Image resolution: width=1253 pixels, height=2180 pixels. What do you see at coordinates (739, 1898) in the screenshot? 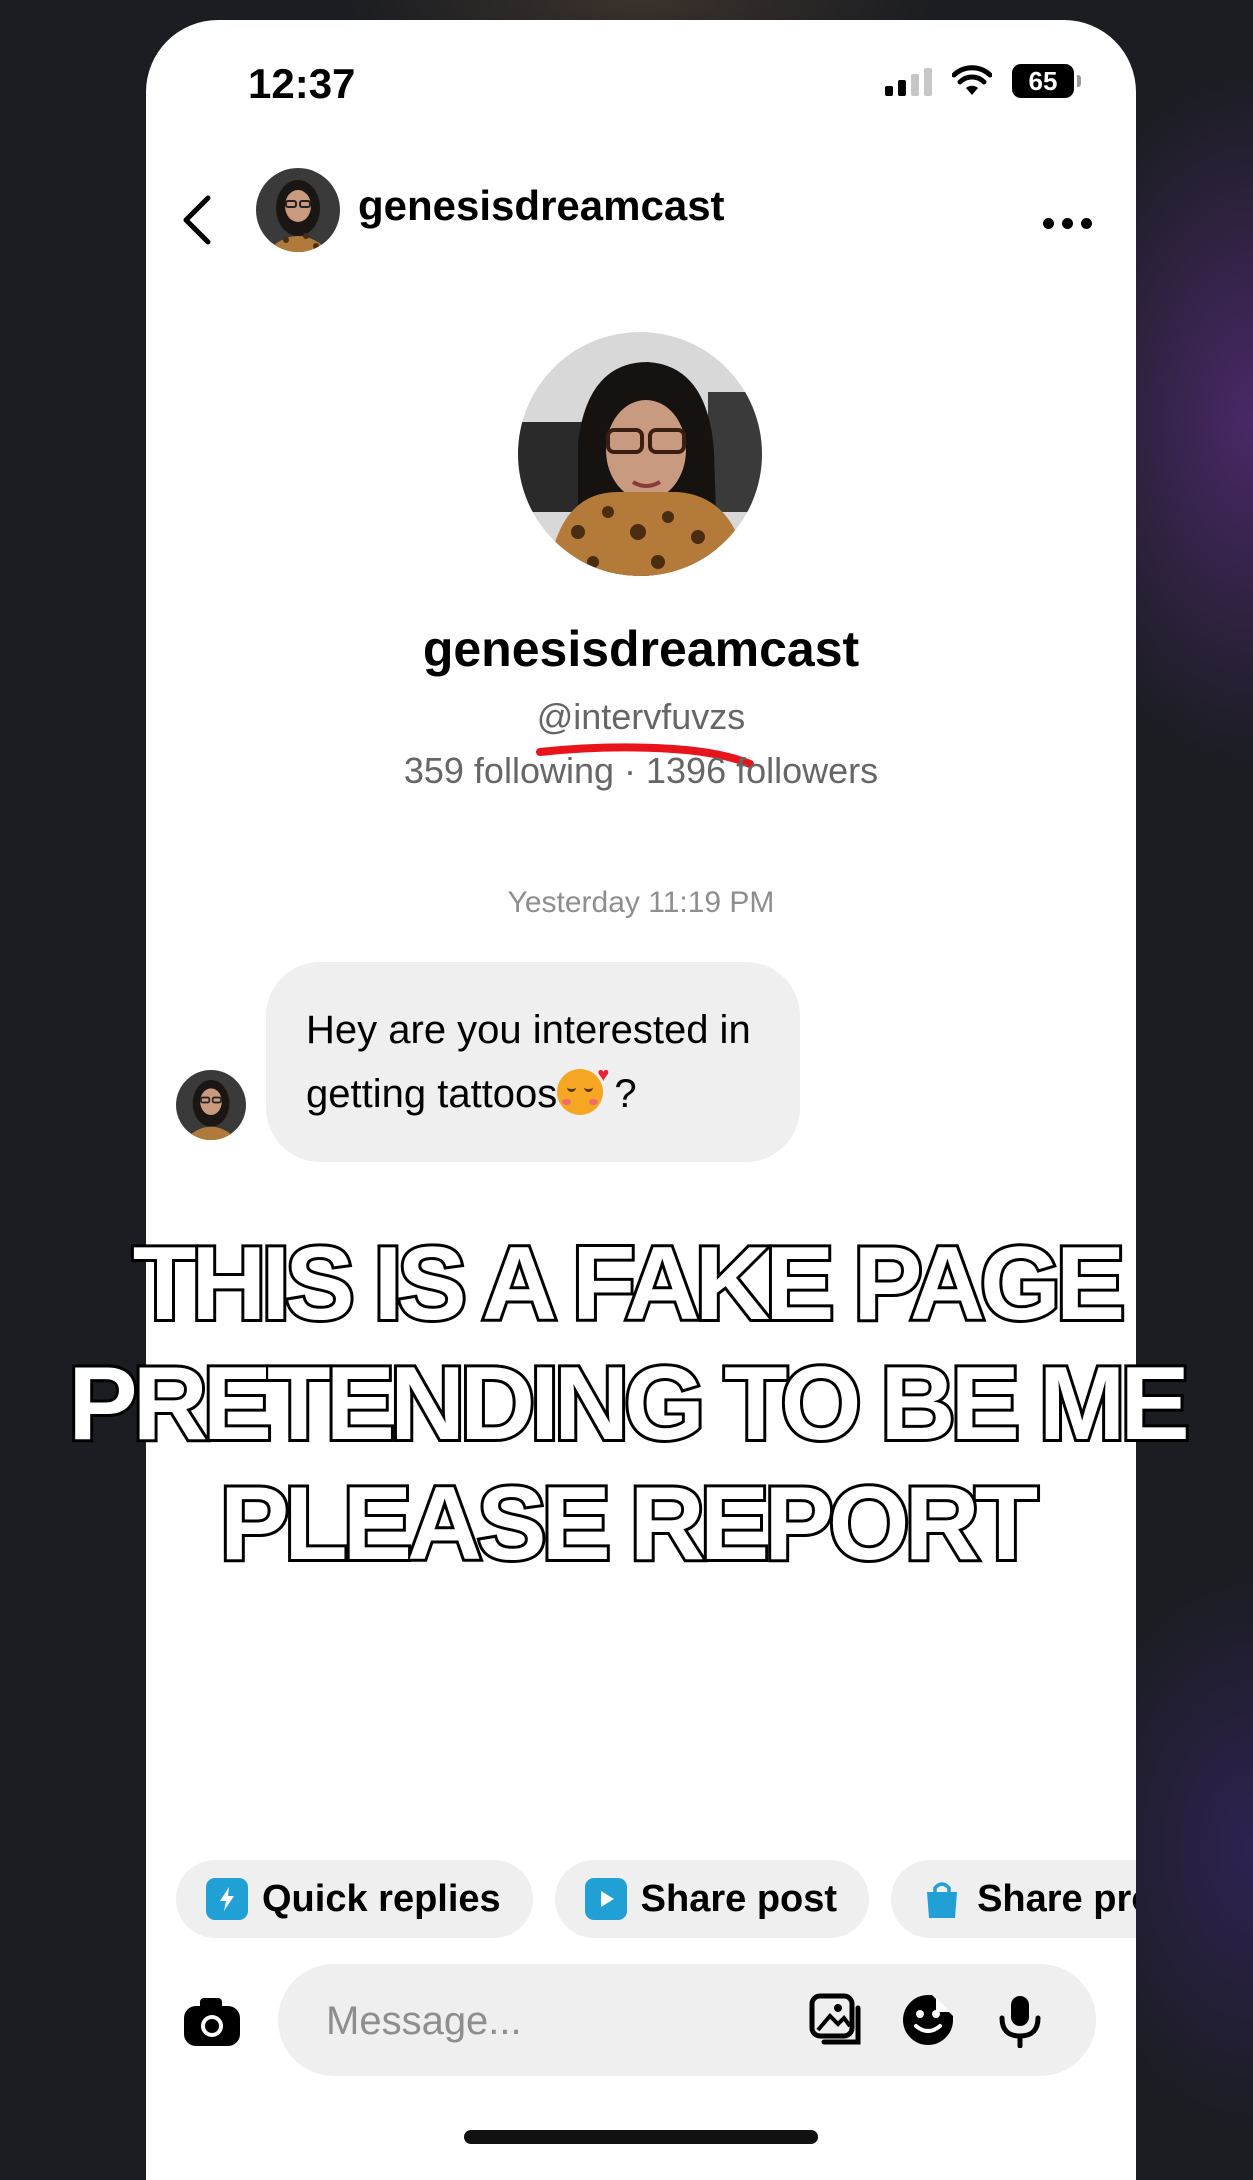
I see `share-post-label: Share post` at bounding box center [739, 1898].